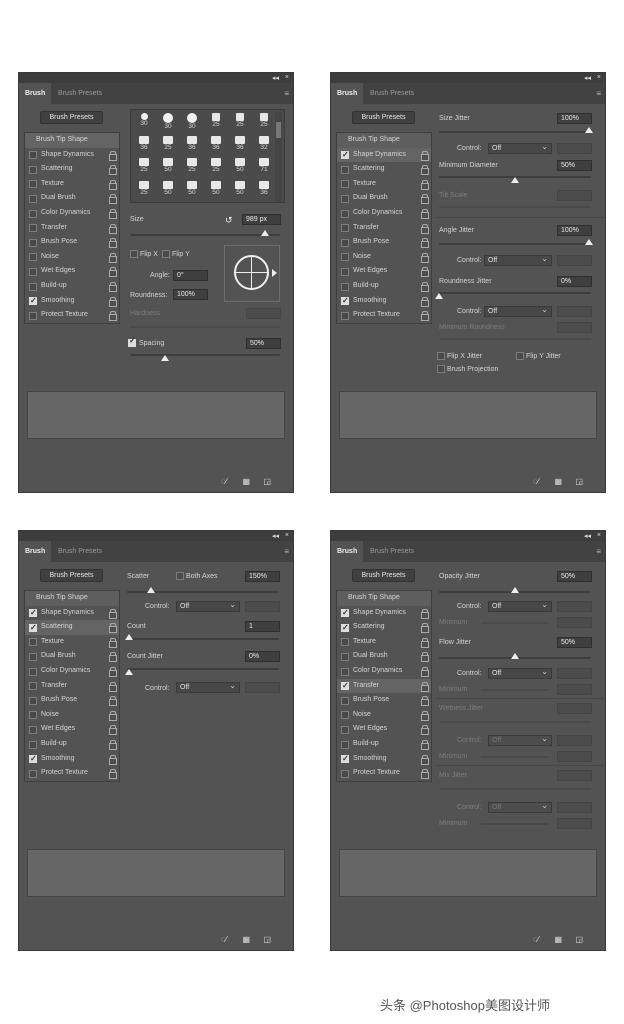 This screenshot has width=624, height=1024. Describe the element at coordinates (574, 708) in the screenshot. I see `wetness-jitter-field` at that location.